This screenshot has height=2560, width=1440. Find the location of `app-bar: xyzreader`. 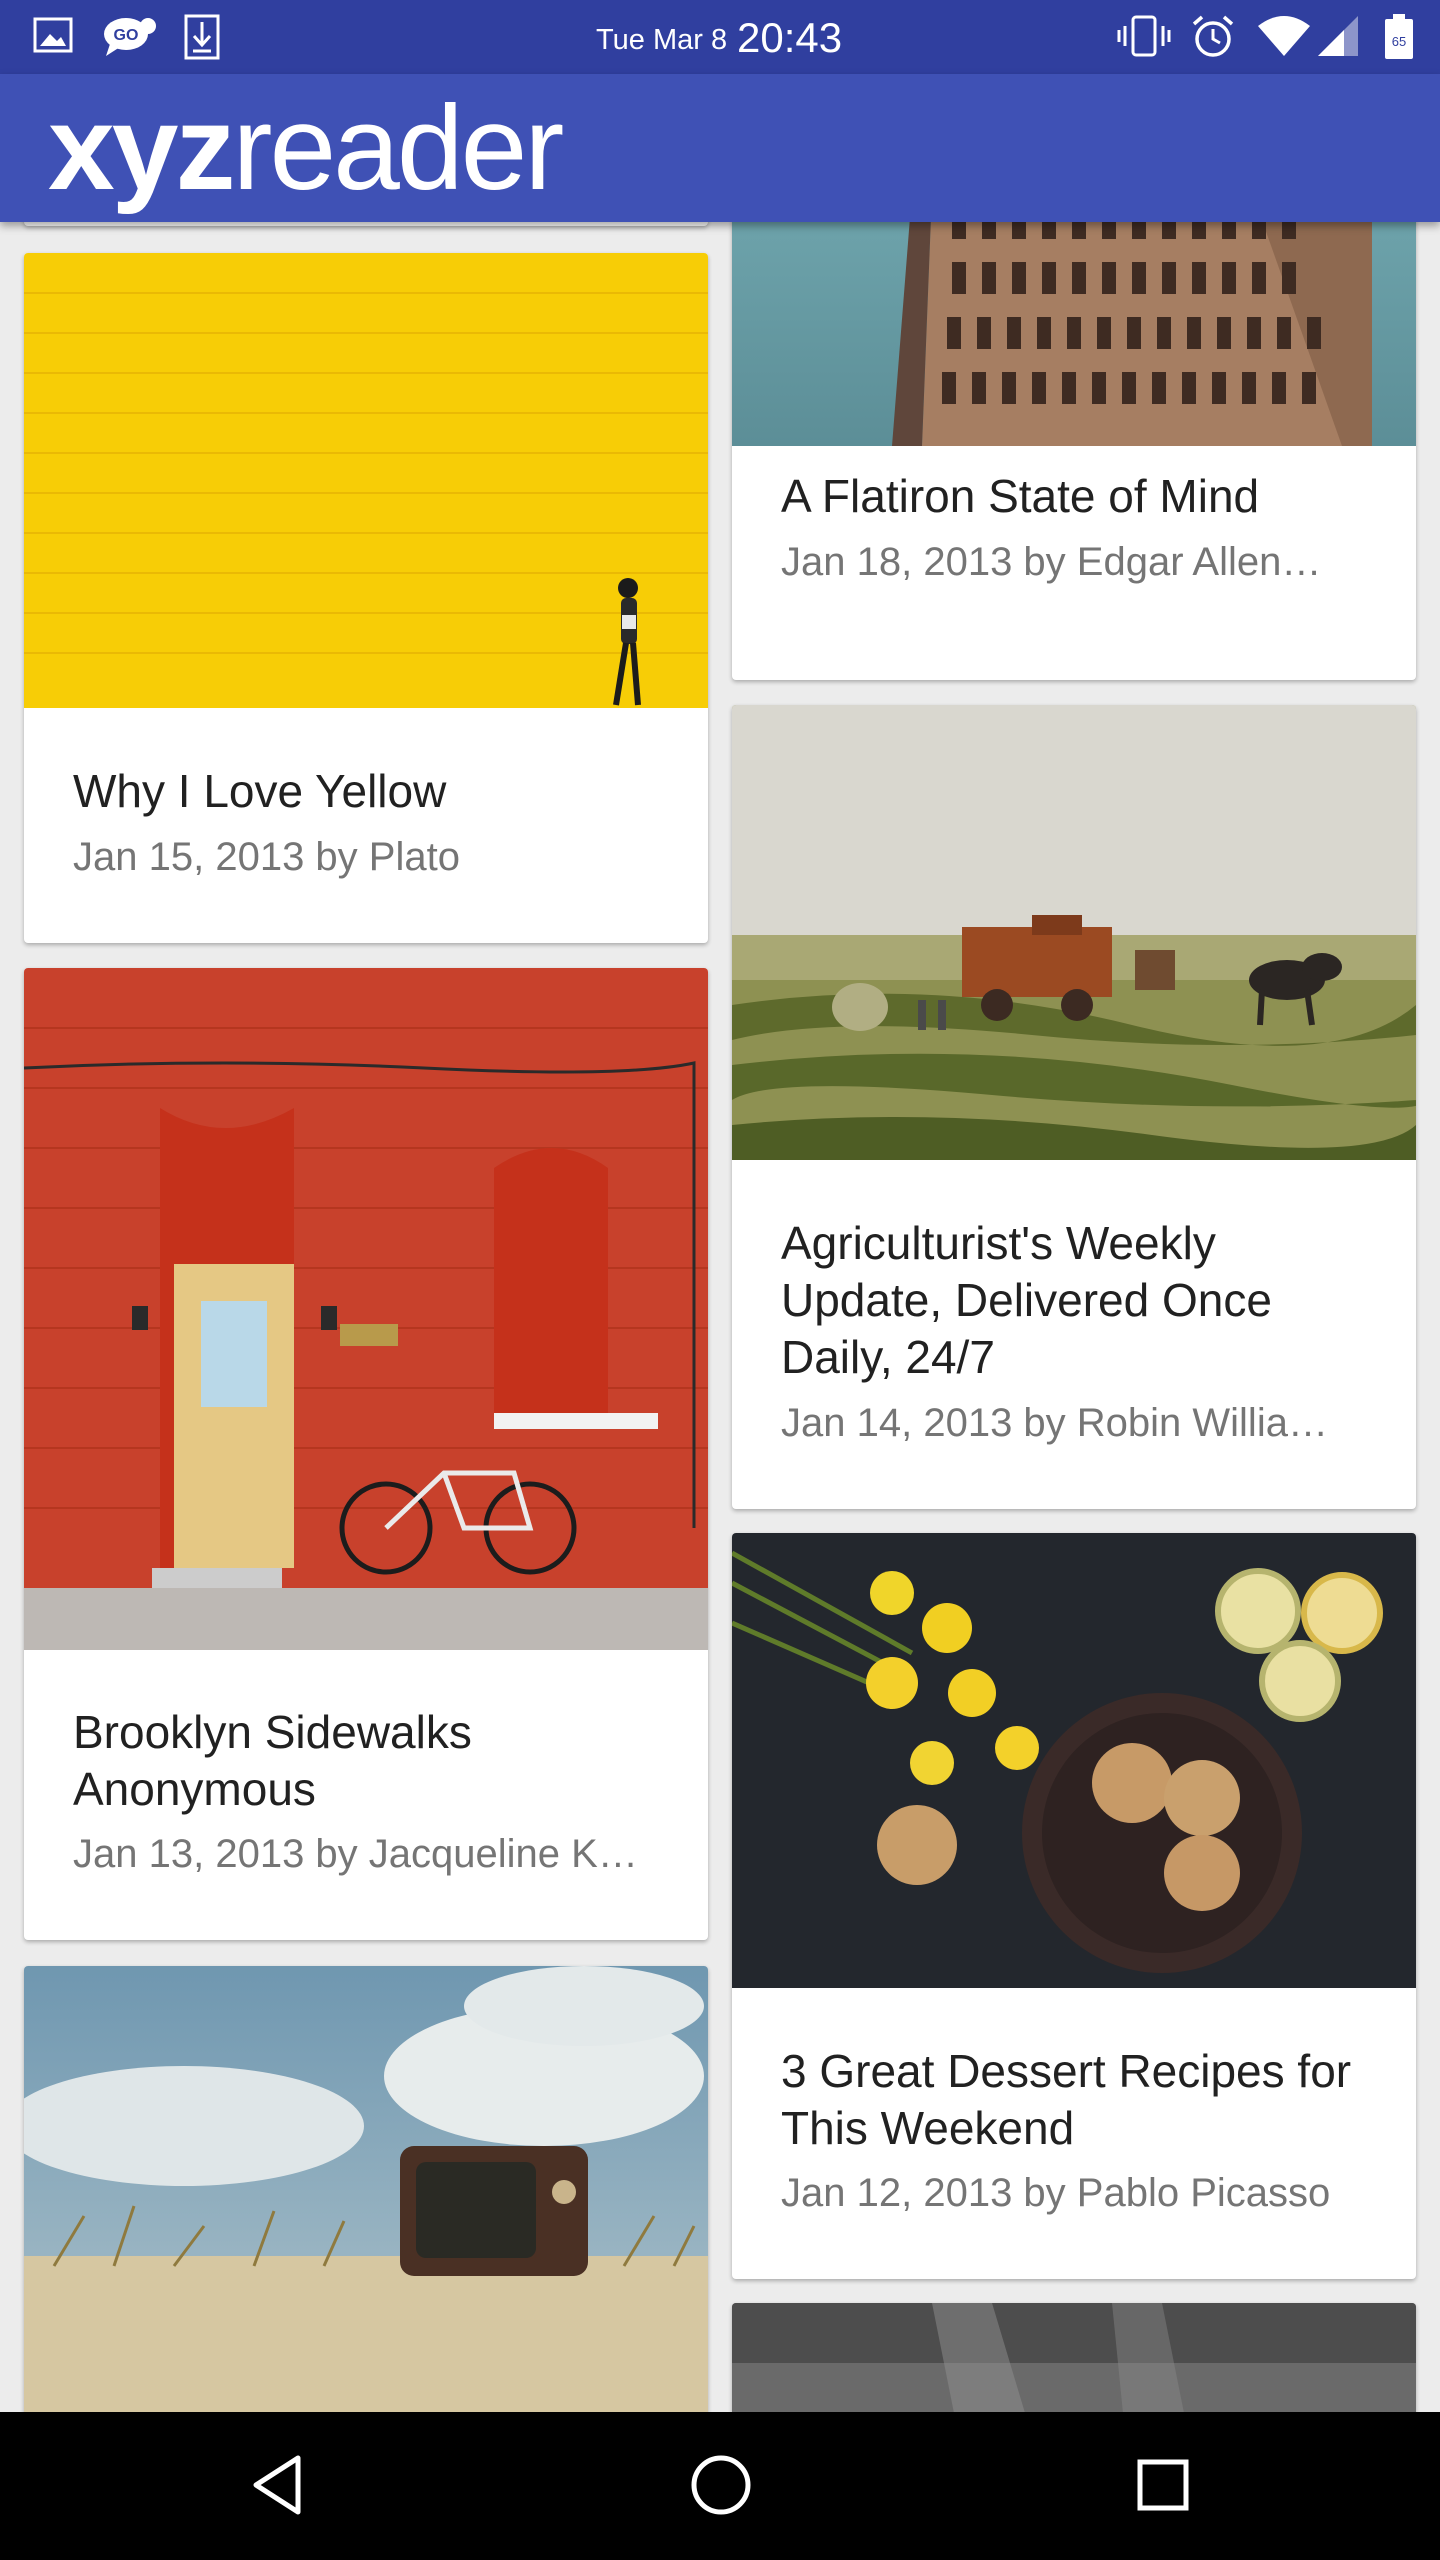

app-bar: xyzreader is located at coordinates (720, 148).